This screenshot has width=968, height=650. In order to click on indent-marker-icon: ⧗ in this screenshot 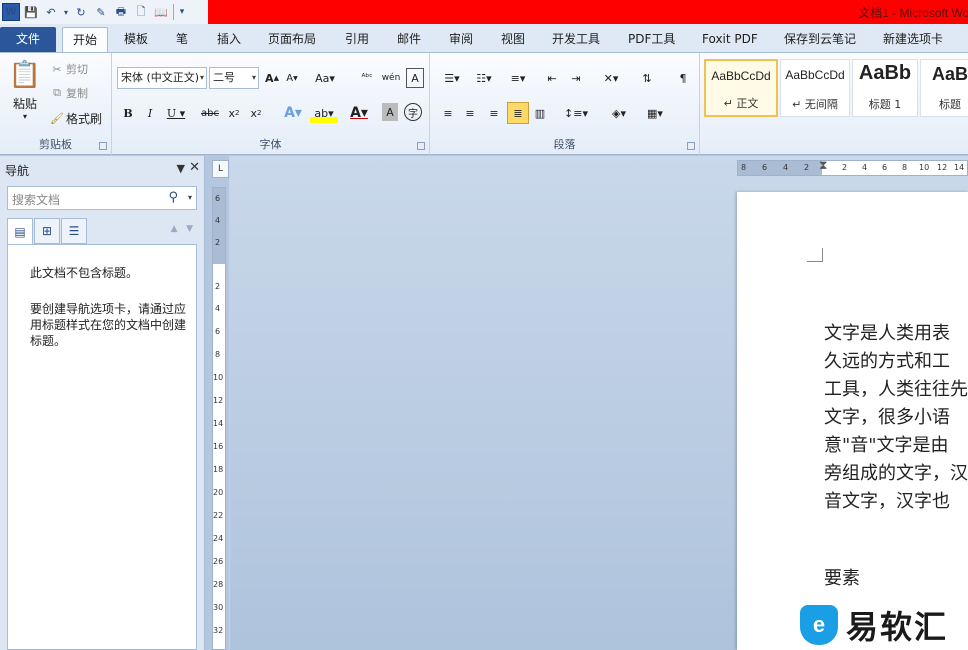, I will do `click(823, 165)`.